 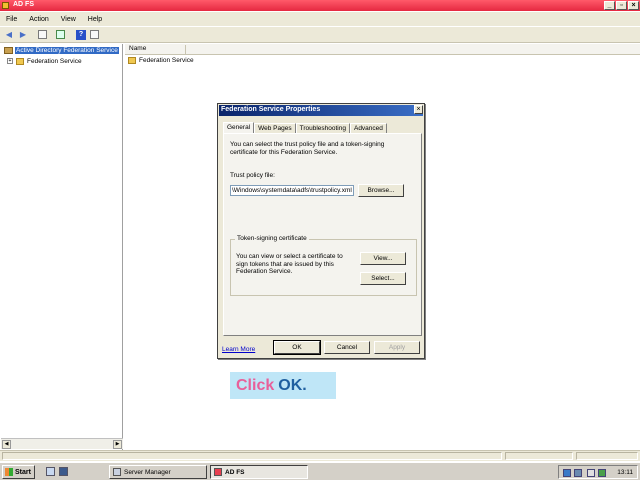 I want to click on properties-icon, so click(x=94, y=34).